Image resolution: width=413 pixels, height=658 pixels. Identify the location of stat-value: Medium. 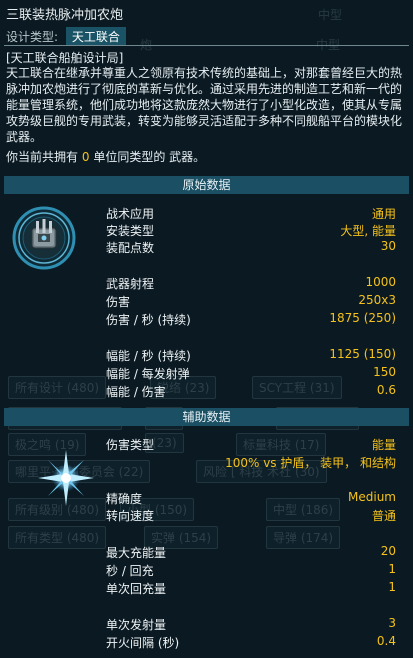
(372, 497).